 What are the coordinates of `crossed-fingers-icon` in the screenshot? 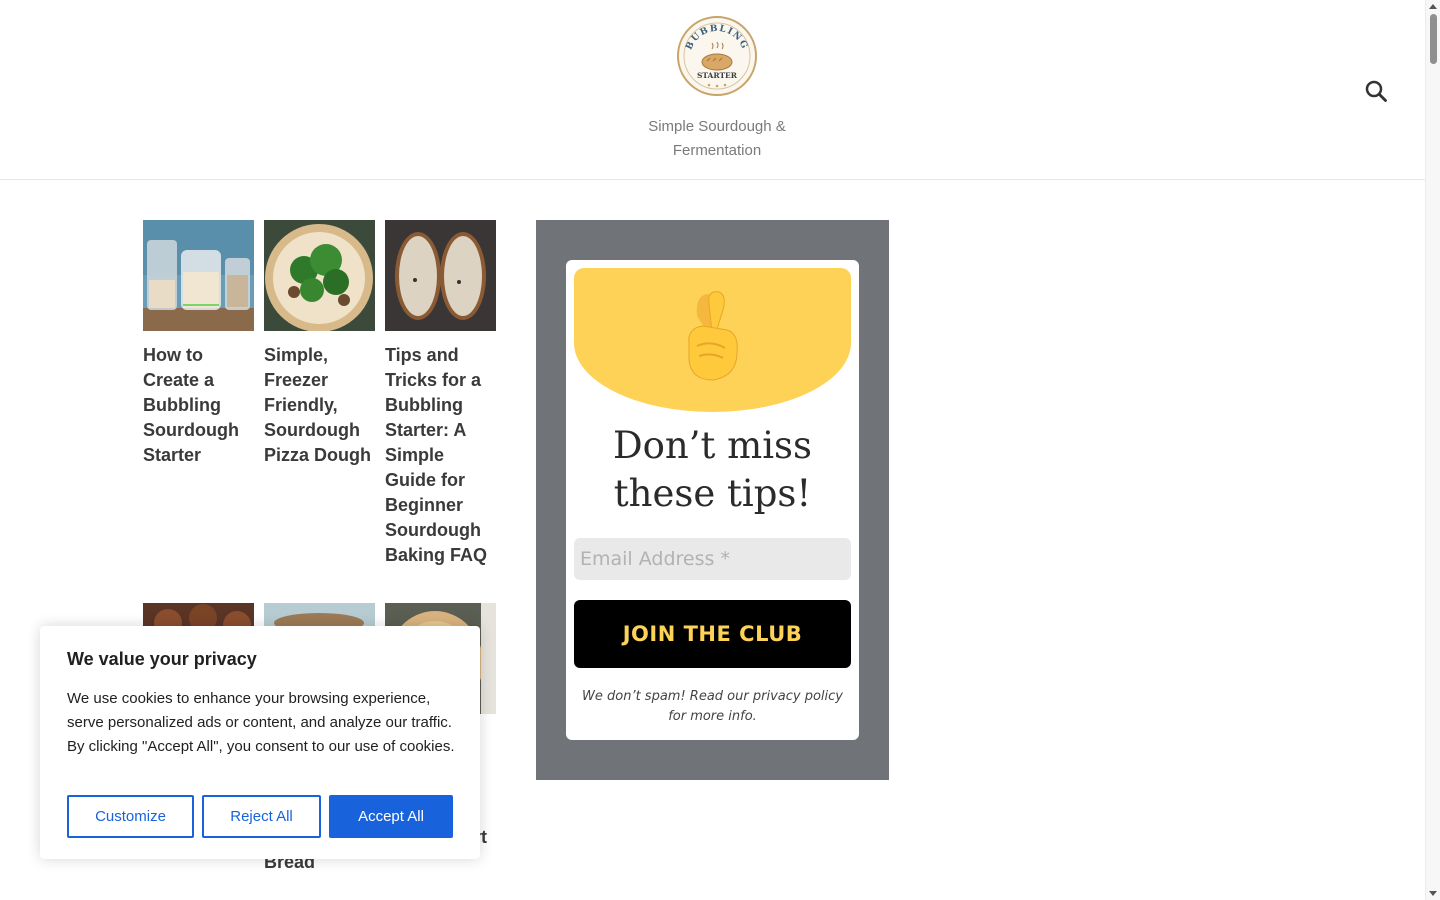 It's located at (713, 336).